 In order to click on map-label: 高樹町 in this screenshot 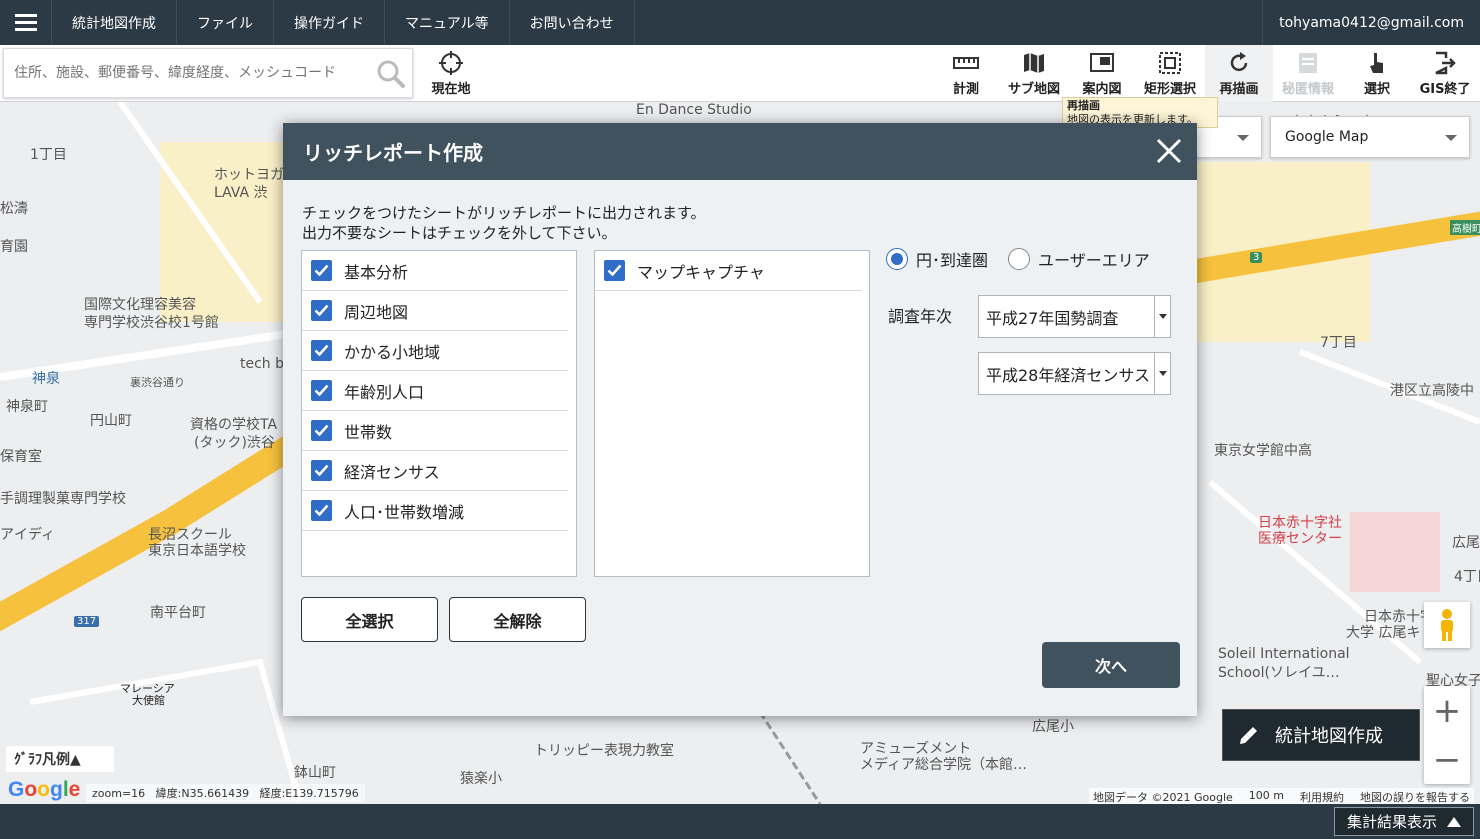, I will do `click(1465, 227)`.